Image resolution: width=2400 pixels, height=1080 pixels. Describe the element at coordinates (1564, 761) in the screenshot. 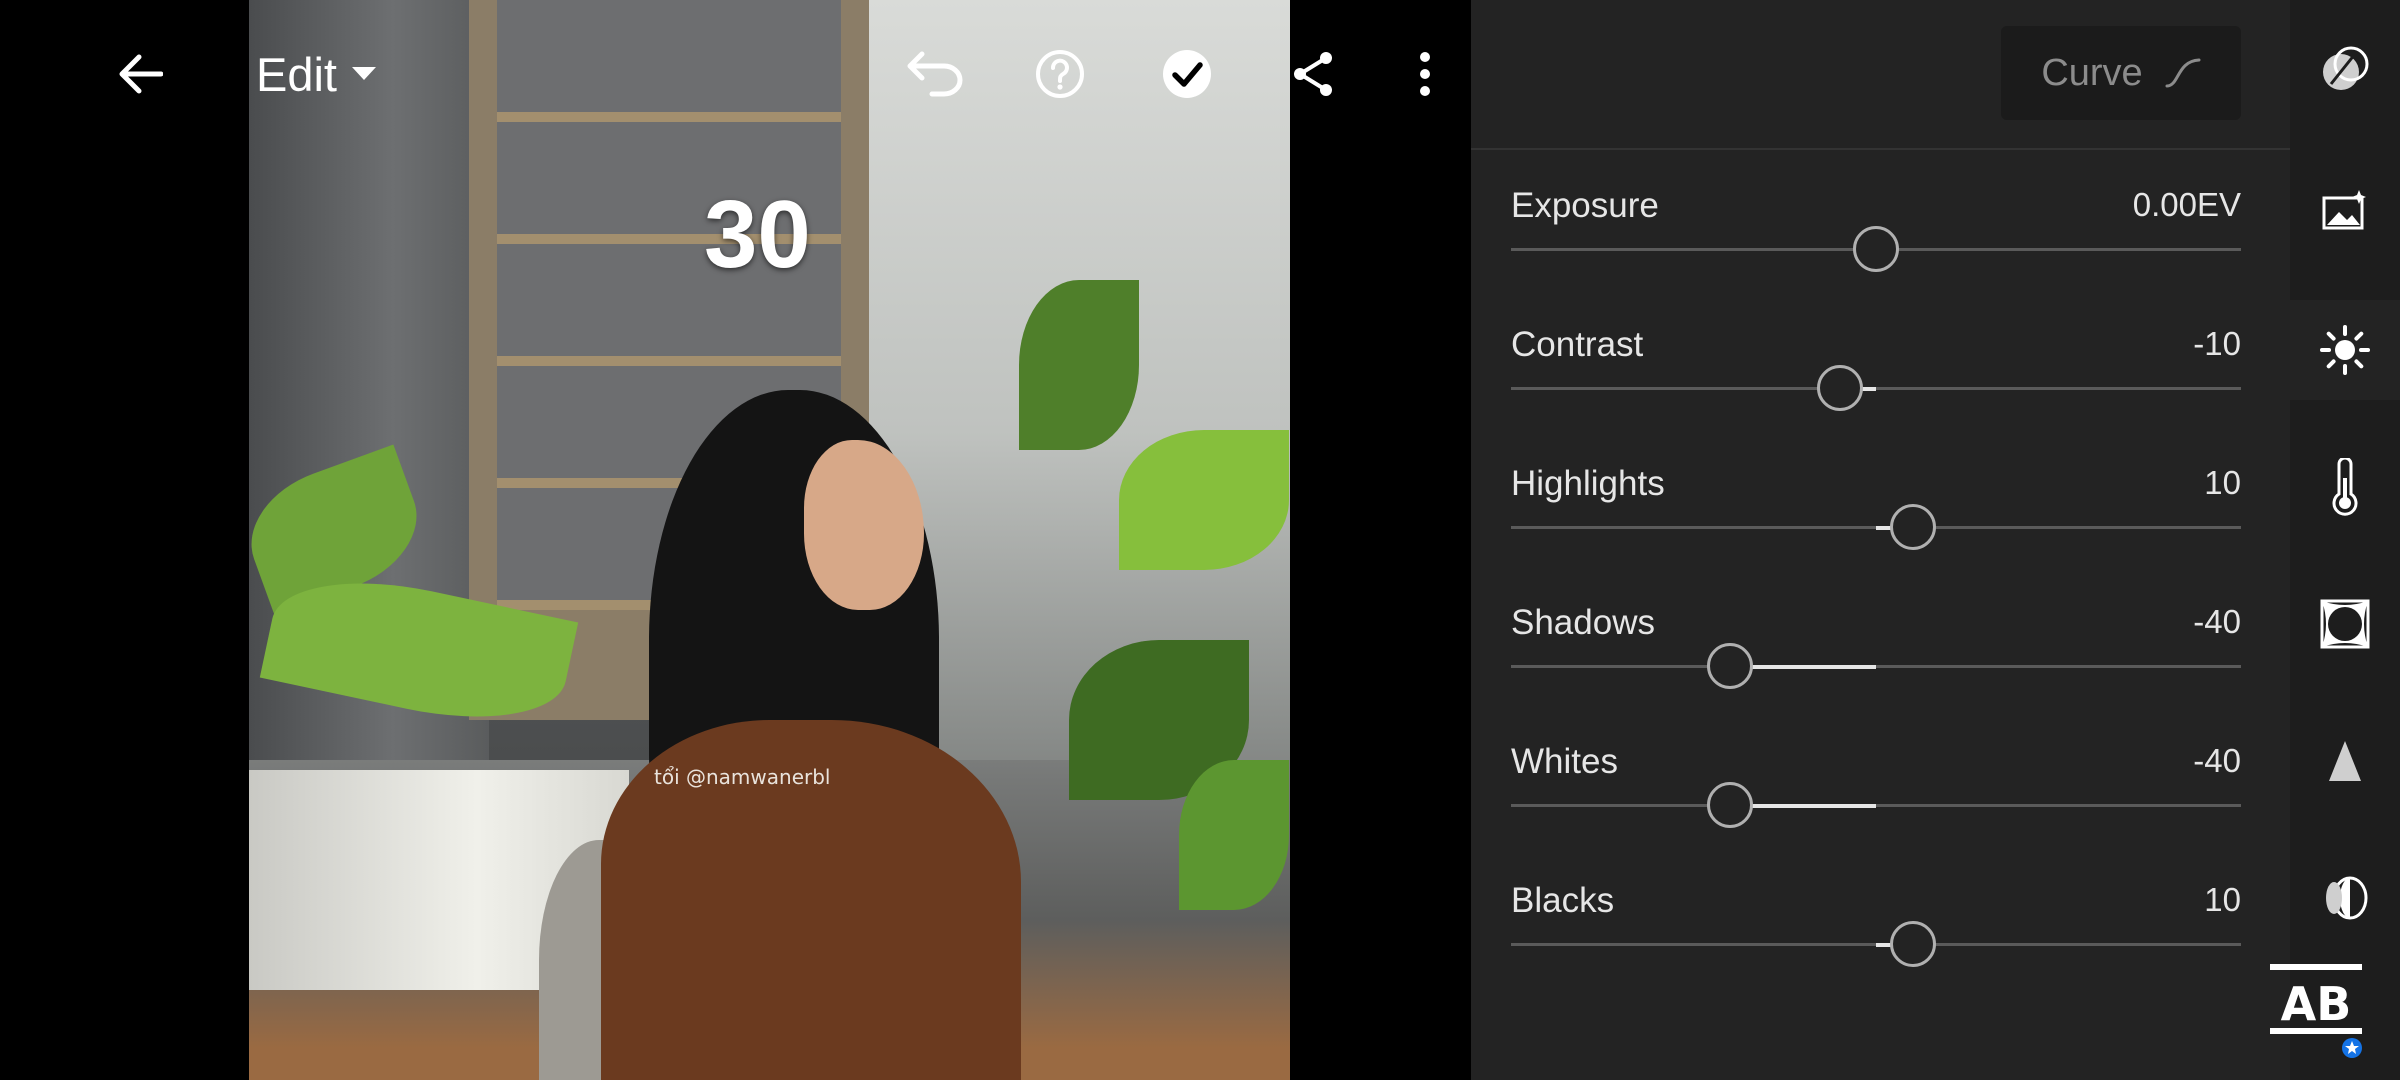

I see `slider-label: Whites` at that location.